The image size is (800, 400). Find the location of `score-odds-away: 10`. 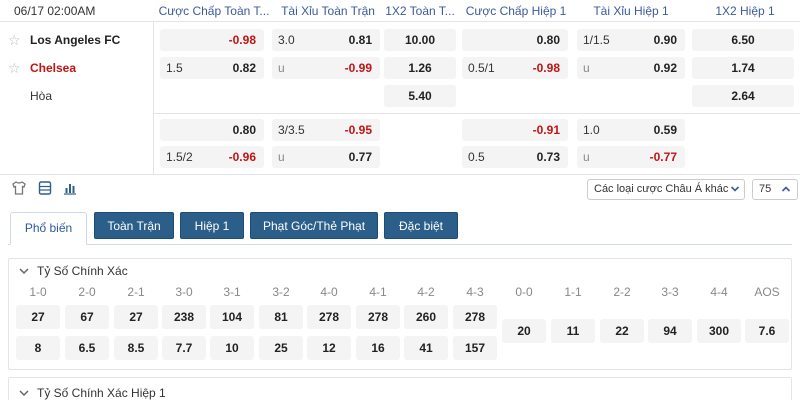

score-odds-away: 10 is located at coordinates (232, 348).